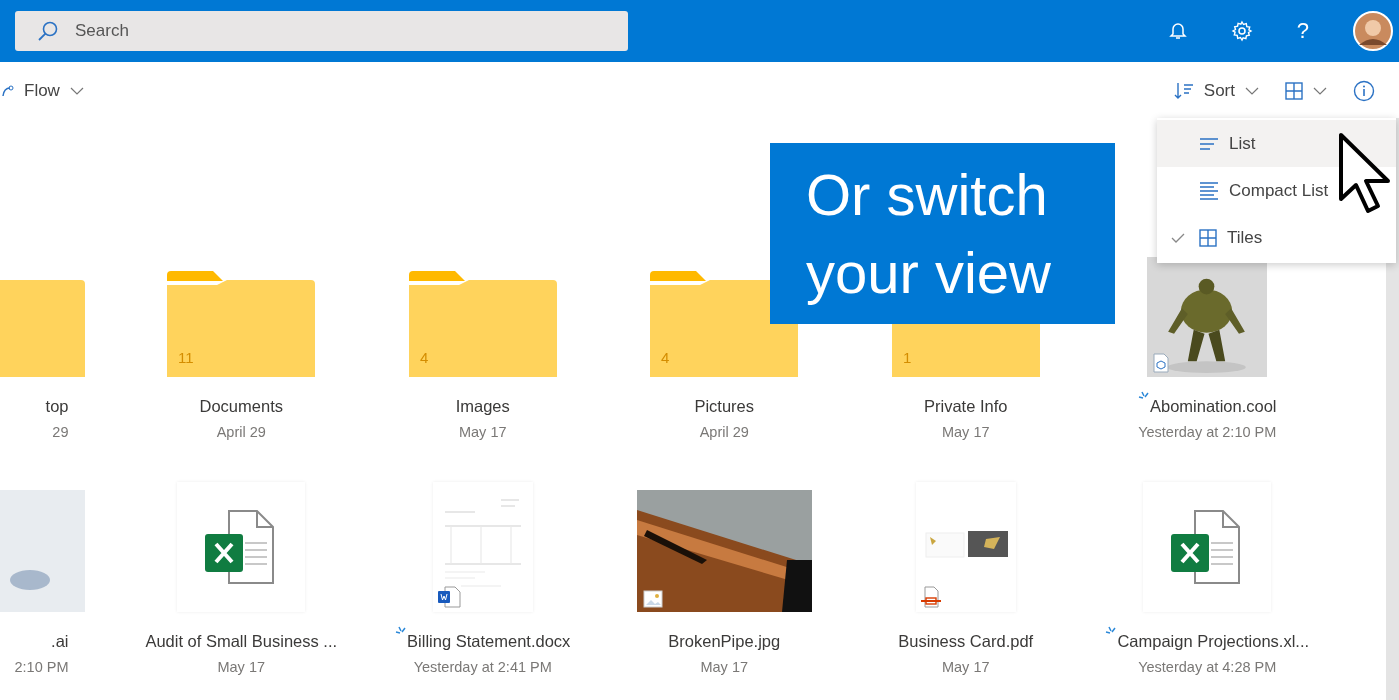  Describe the element at coordinates (60, 641) in the screenshot. I see `file-name: .ai` at that location.